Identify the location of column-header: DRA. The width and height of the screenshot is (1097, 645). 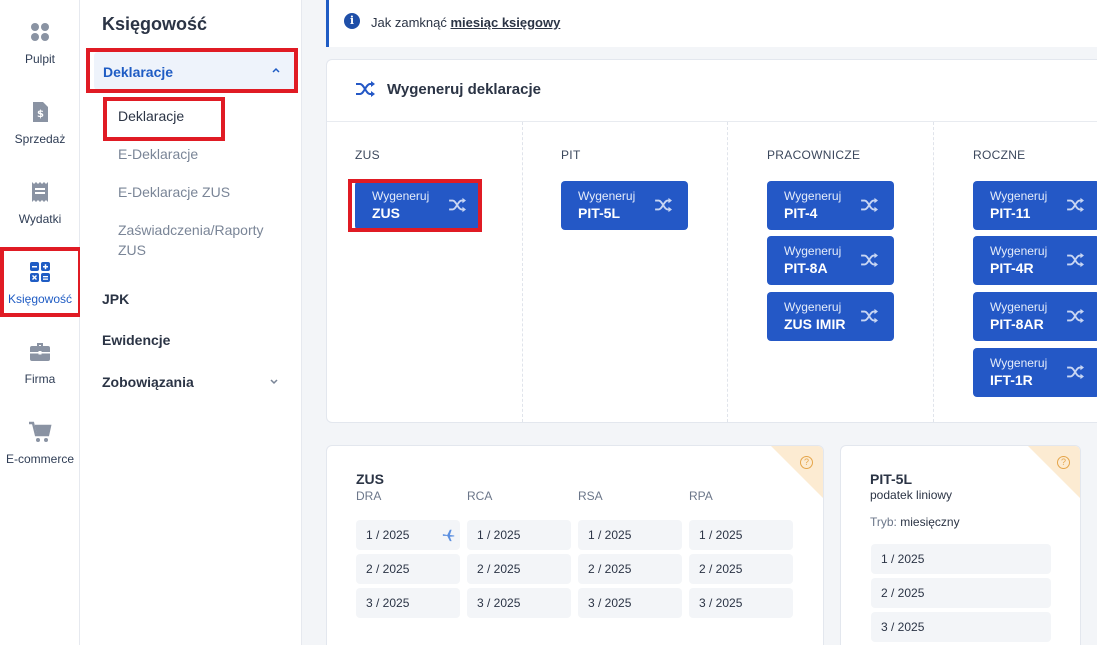
(369, 496).